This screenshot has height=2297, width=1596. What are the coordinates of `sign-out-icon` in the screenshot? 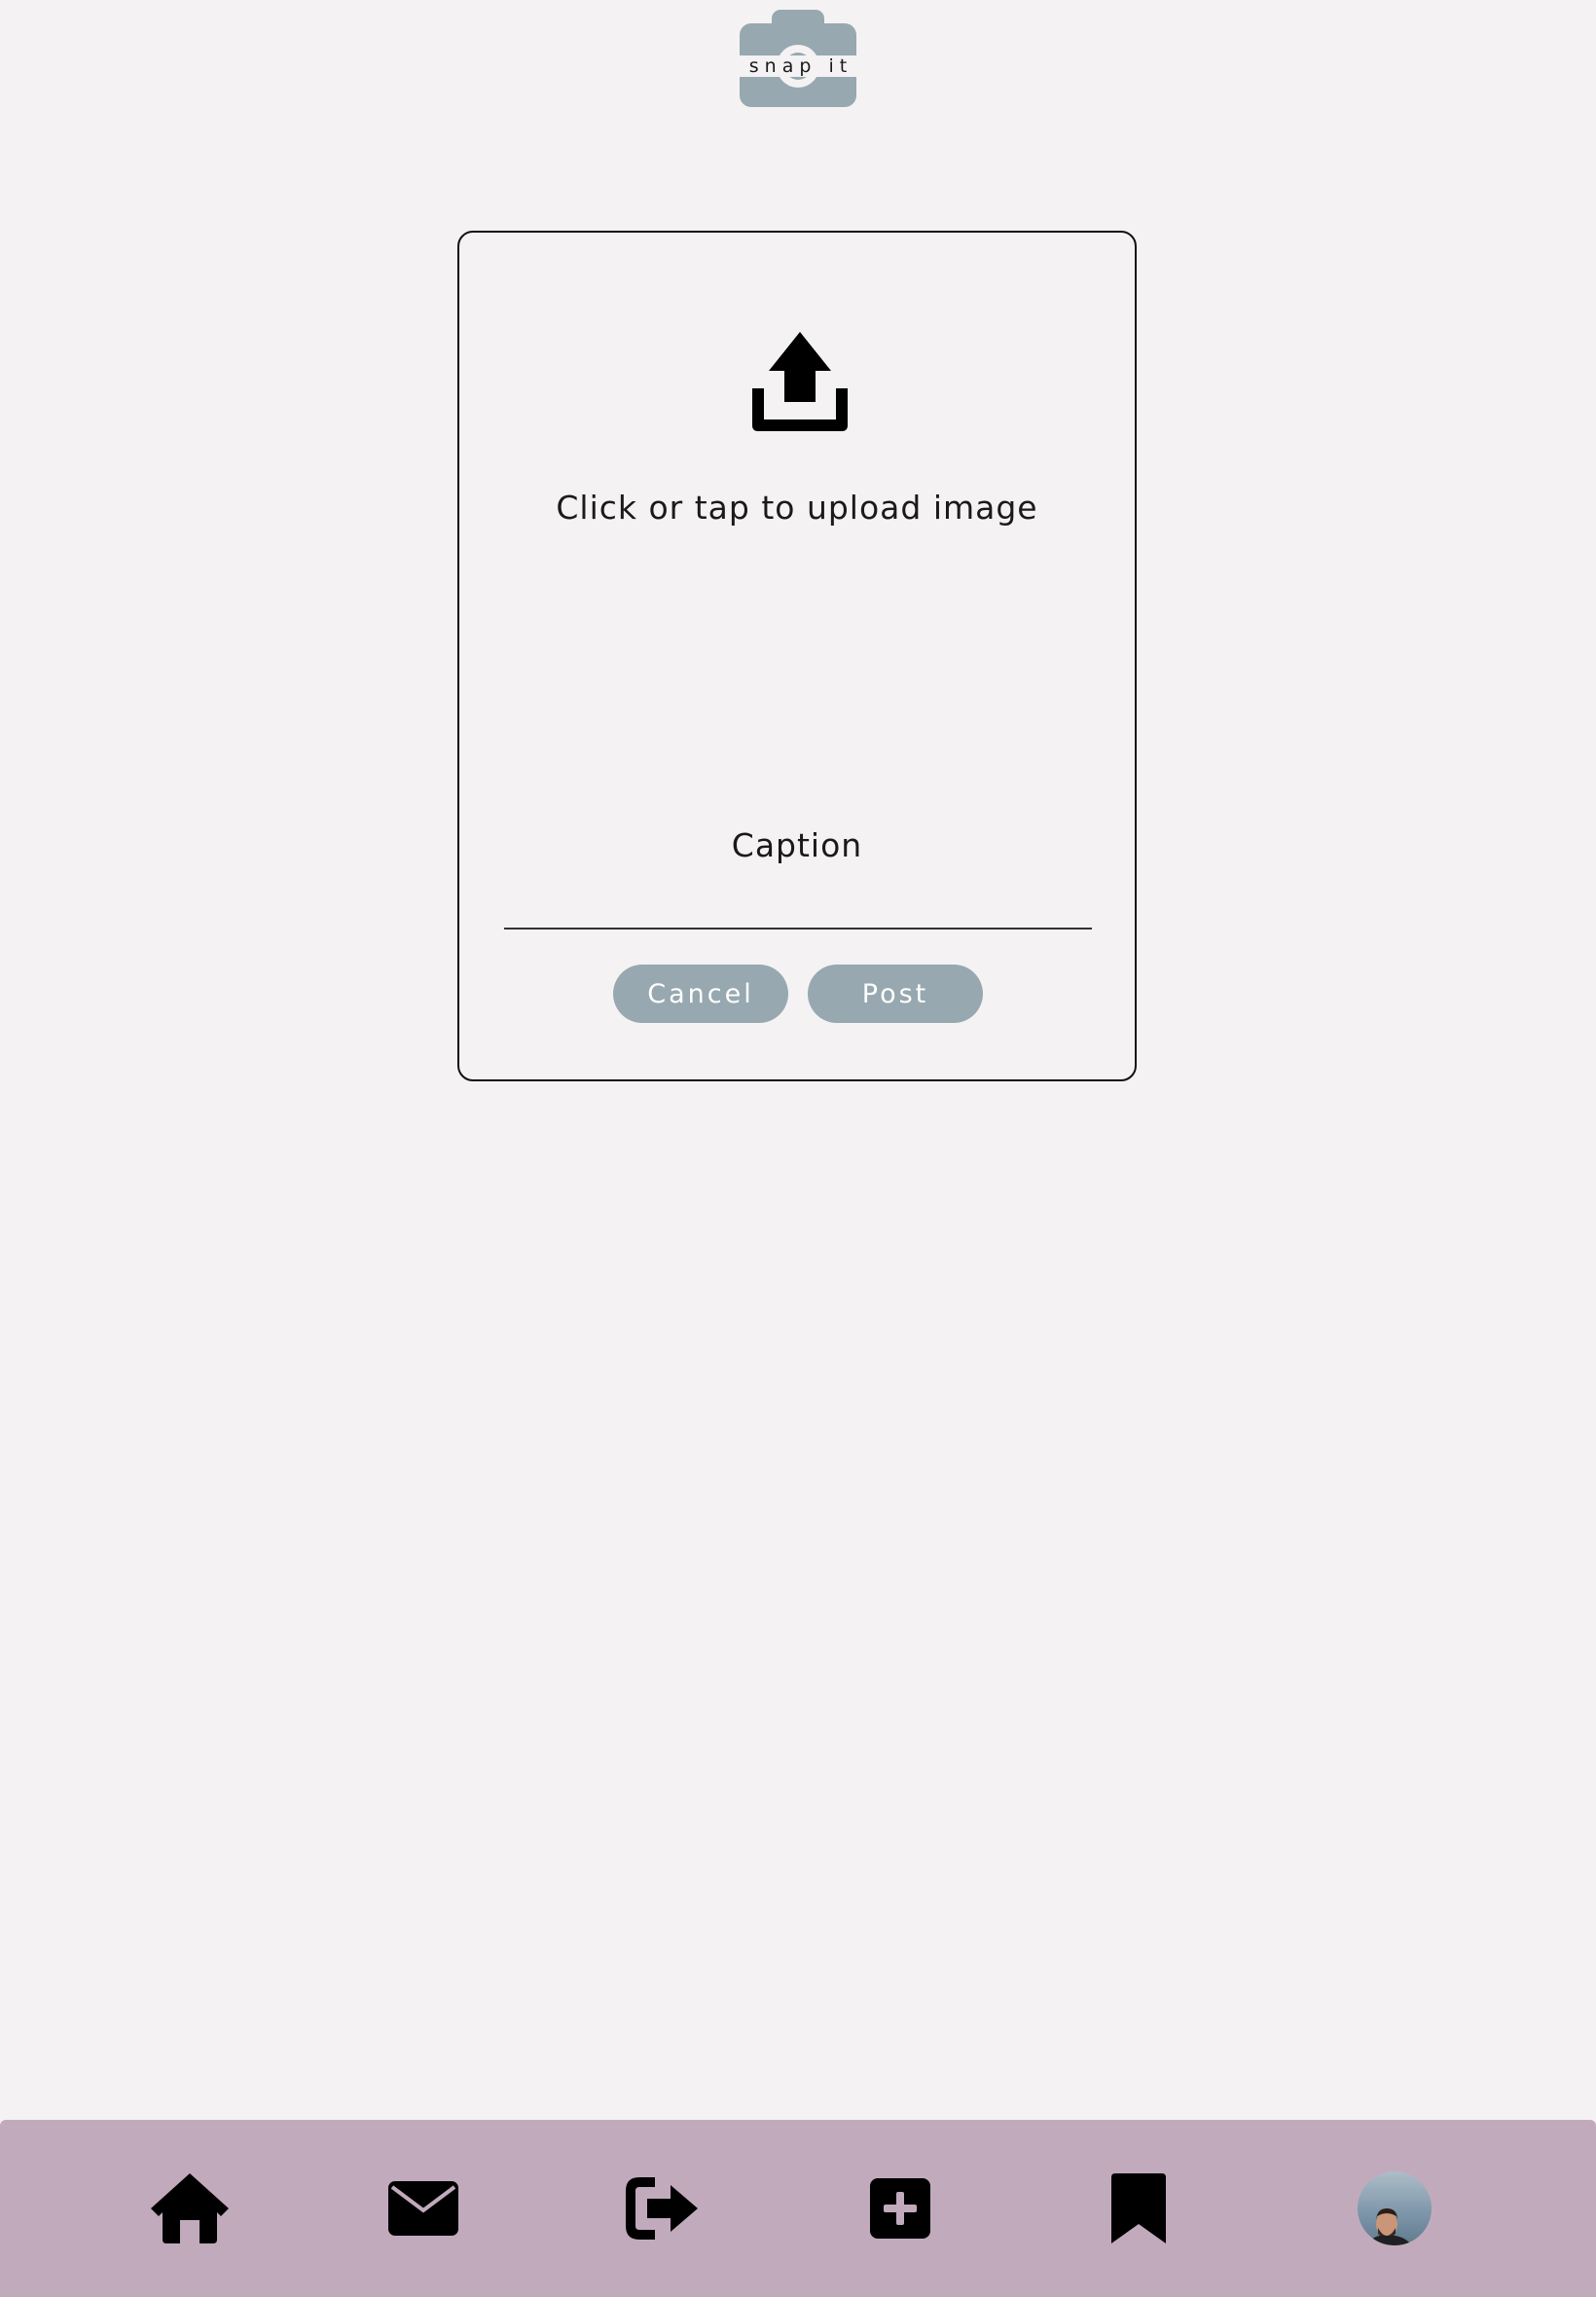 It's located at (662, 2209).